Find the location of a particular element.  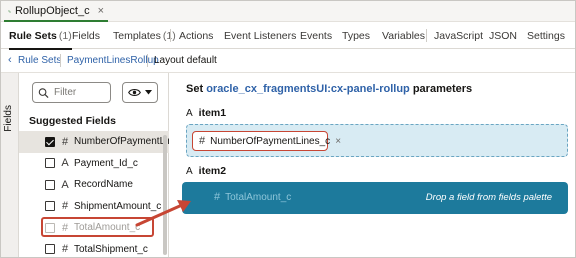

view-options-button is located at coordinates (140, 92).